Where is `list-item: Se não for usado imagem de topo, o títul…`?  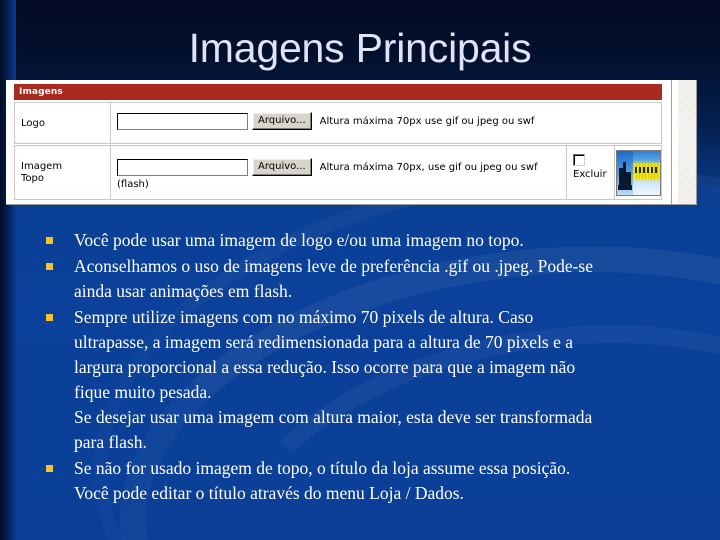
list-item: Se não for usado imagem de topo, o títul… is located at coordinates (364, 481).